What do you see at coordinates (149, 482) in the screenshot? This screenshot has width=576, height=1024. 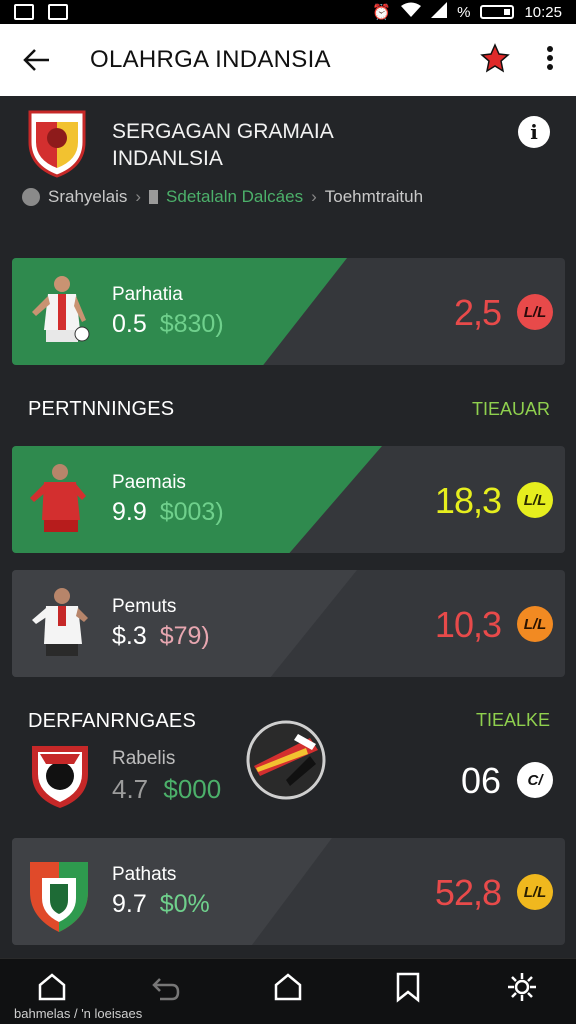 I see `player-name: Paemais` at bounding box center [149, 482].